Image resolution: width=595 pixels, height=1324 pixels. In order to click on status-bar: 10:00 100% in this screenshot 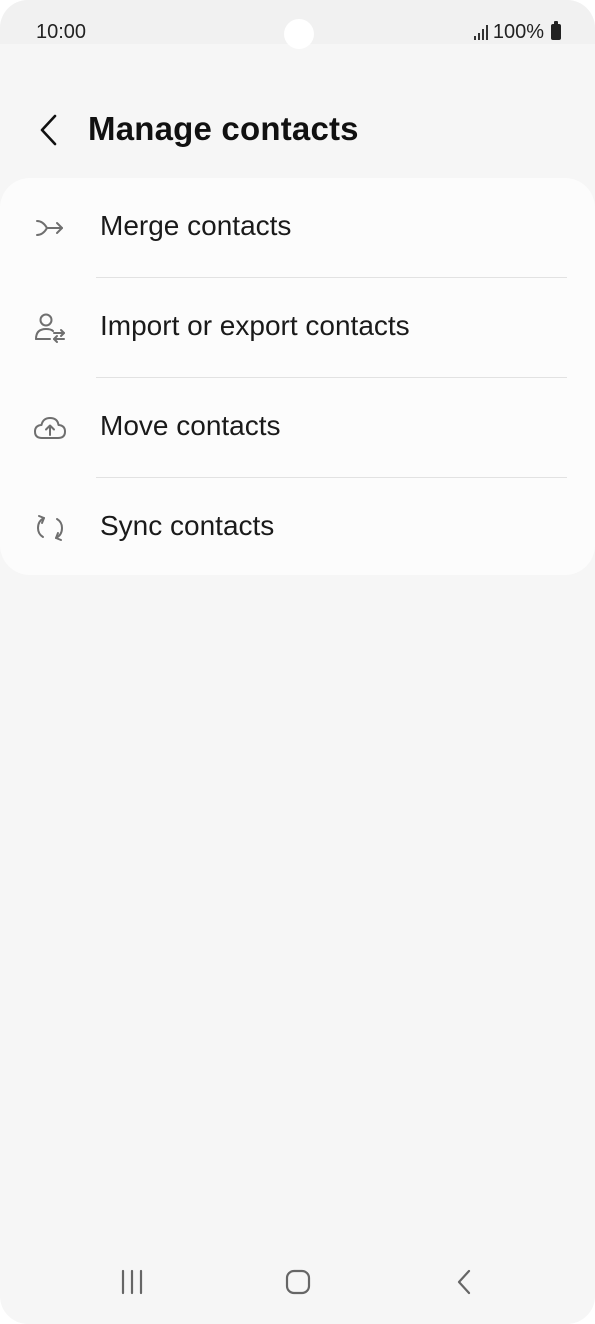, I will do `click(297, 24)`.